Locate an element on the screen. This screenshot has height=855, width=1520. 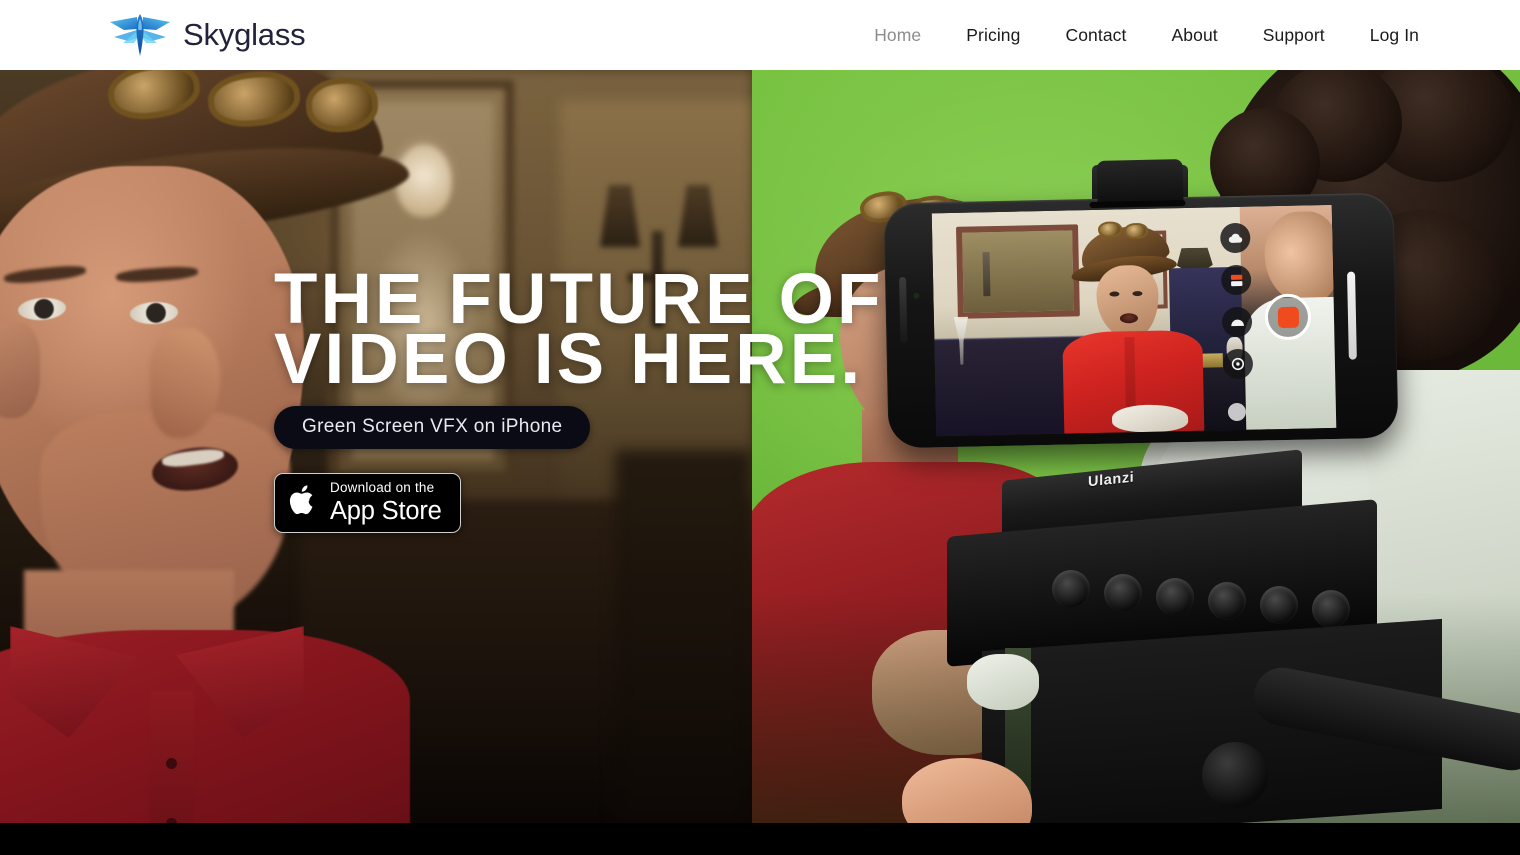
nav-item-about: About is located at coordinates (1195, 35).